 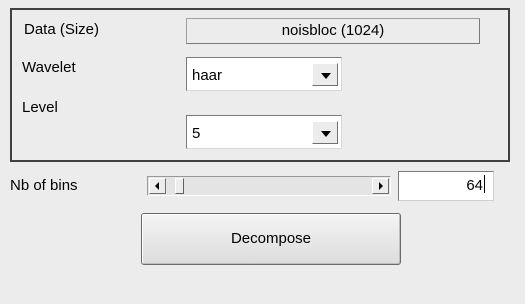 I want to click on level-select-value: 5, so click(x=196, y=133).